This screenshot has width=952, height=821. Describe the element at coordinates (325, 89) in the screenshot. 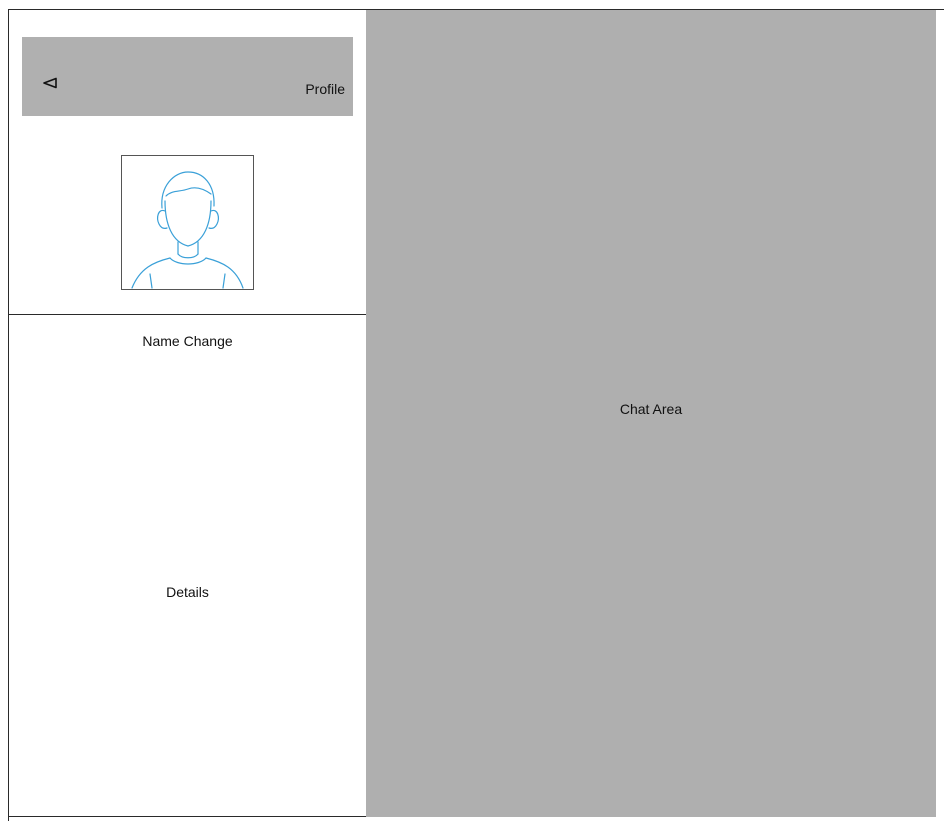

I see `header-title: Profile` at that location.